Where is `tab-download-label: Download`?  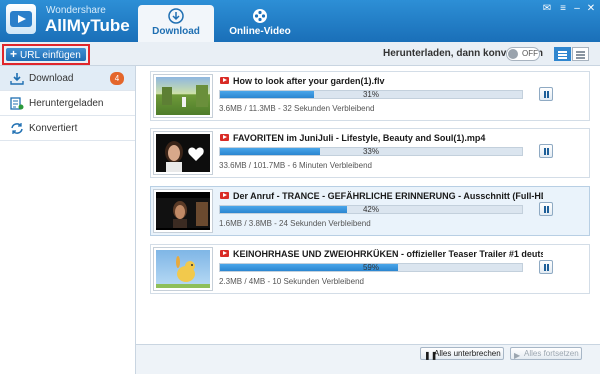 tab-download-label: Download is located at coordinates (176, 31).